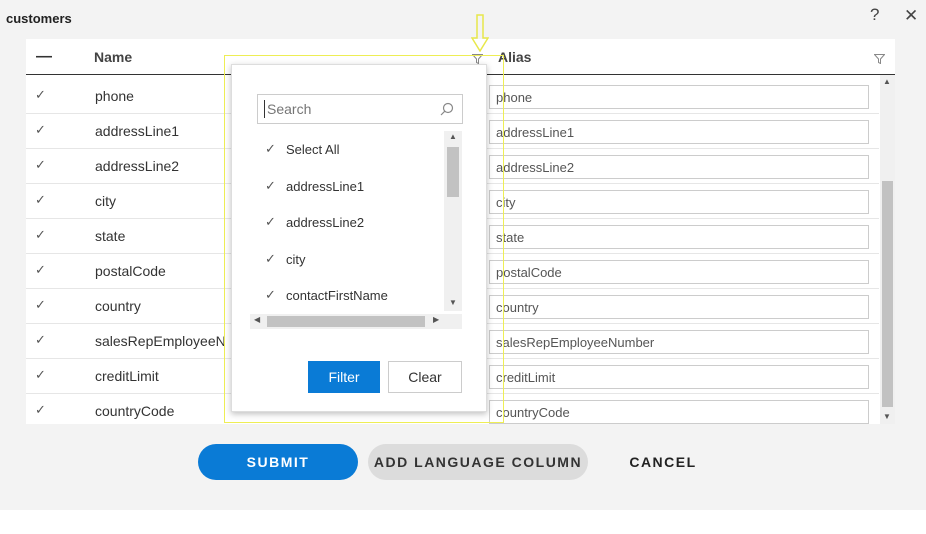 This screenshot has width=926, height=534. Describe the element at coordinates (130, 271) in the screenshot. I see `column-name: postalCode` at that location.